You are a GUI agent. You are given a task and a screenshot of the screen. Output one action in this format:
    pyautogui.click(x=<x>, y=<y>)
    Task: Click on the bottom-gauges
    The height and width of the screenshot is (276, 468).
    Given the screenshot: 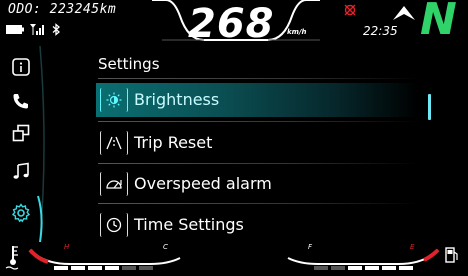 What is the action you would take?
    pyautogui.click(x=231, y=258)
    